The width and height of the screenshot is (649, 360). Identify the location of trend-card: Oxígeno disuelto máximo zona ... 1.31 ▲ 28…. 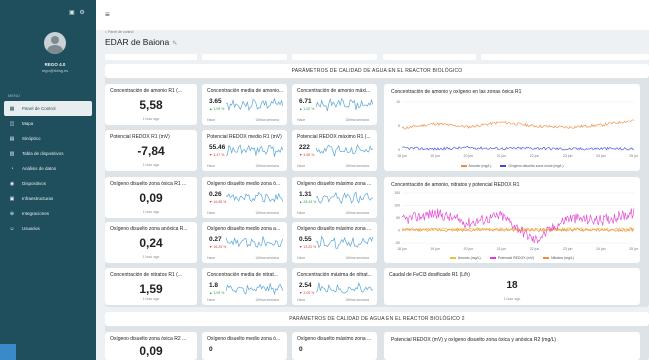
(334, 197).